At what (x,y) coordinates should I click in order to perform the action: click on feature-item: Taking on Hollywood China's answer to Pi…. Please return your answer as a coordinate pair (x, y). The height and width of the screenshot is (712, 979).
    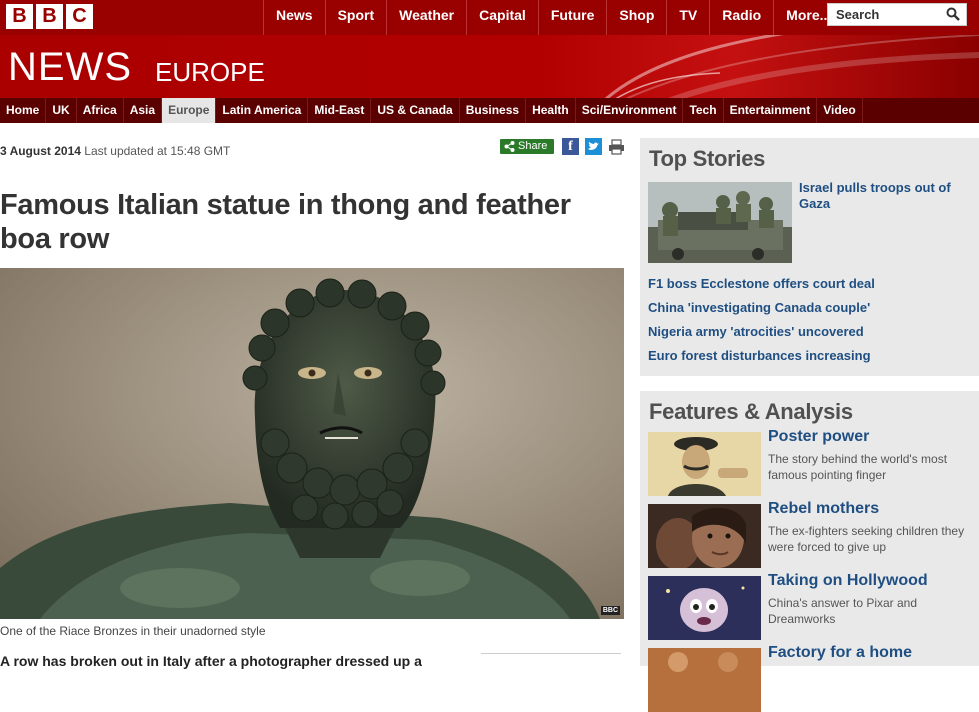
    Looking at the image, I should click on (810, 606).